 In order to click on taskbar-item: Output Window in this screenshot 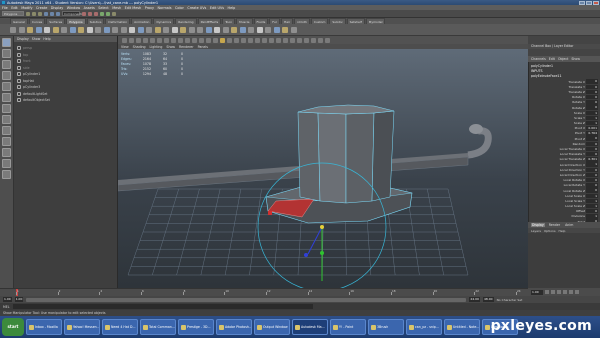, I will do `click(272, 327)`.